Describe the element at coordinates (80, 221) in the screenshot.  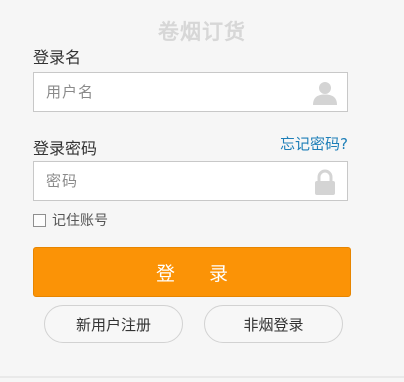
I see `remember-label: 记住账号` at that location.